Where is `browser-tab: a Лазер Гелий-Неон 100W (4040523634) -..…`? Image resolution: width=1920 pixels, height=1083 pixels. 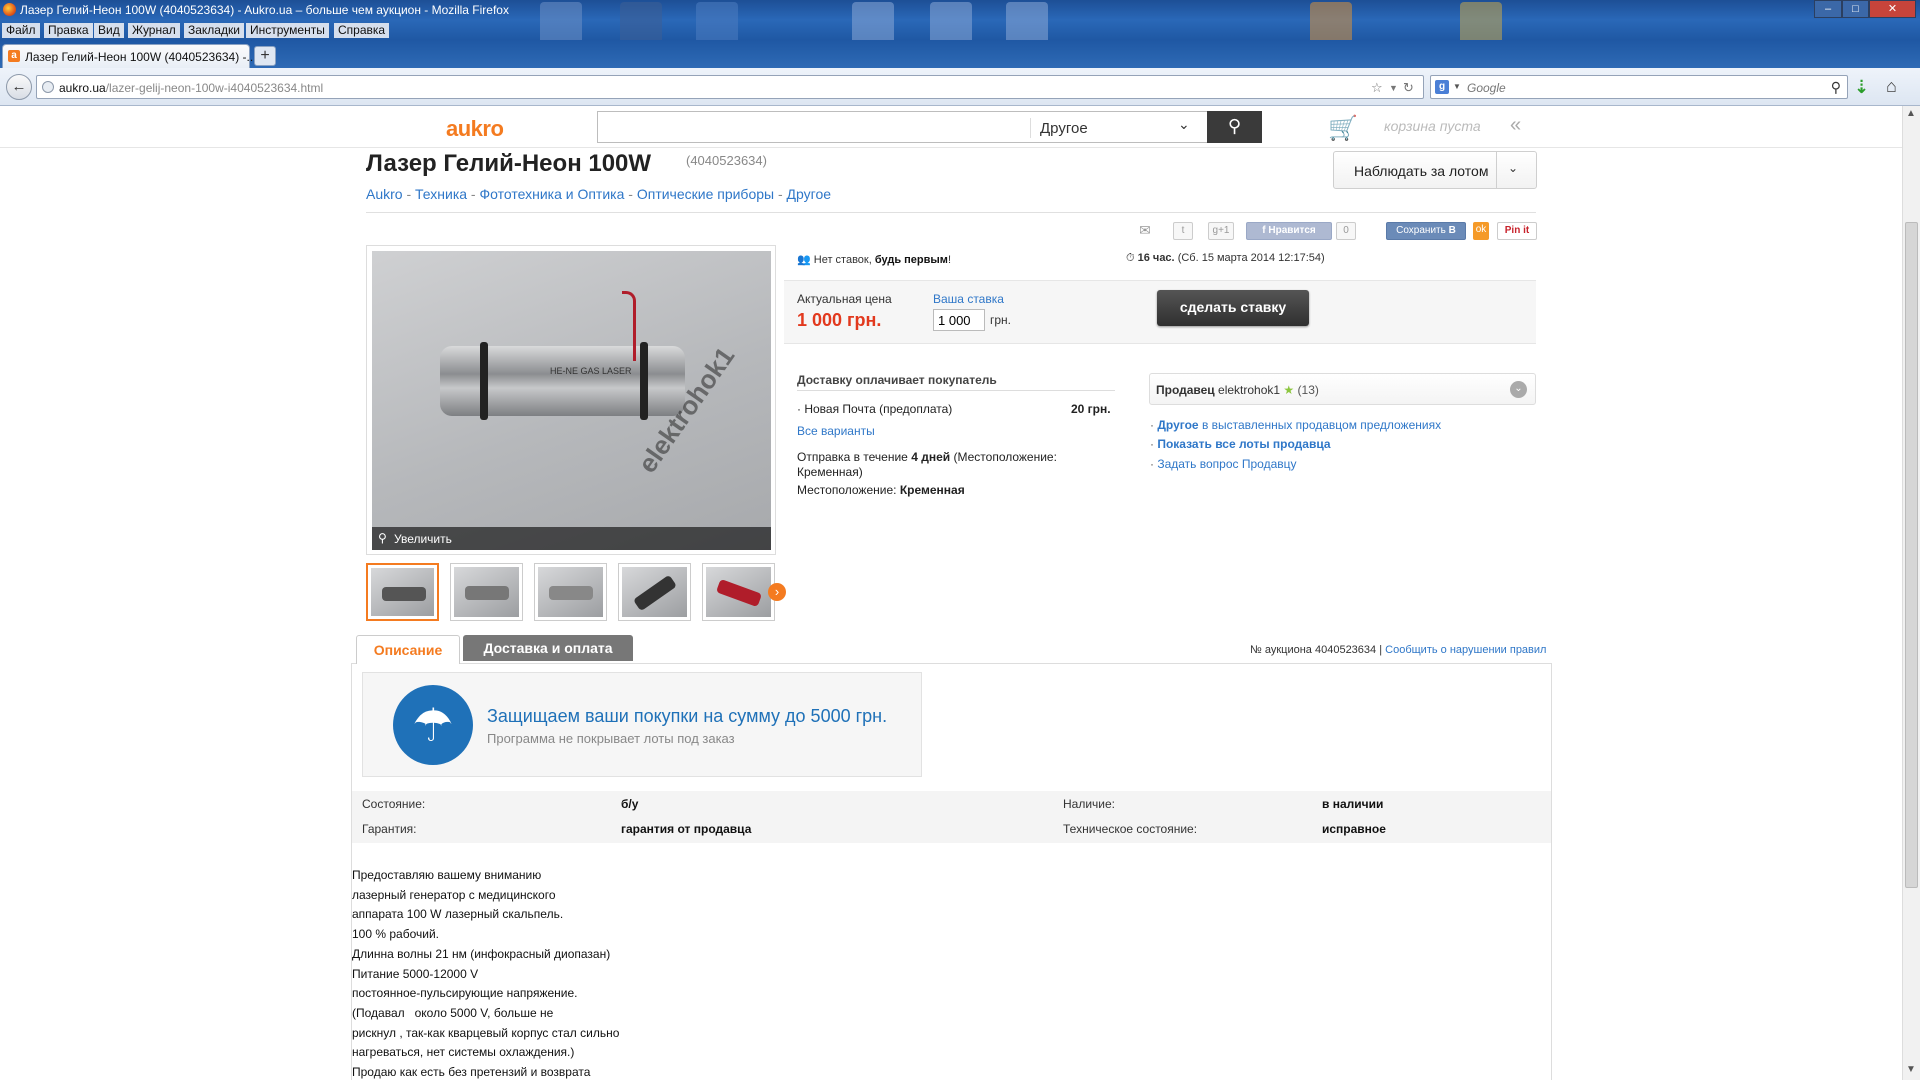
browser-tab: a Лазер Гелий-Неон 100W (4040523634) -..… is located at coordinates (129, 56).